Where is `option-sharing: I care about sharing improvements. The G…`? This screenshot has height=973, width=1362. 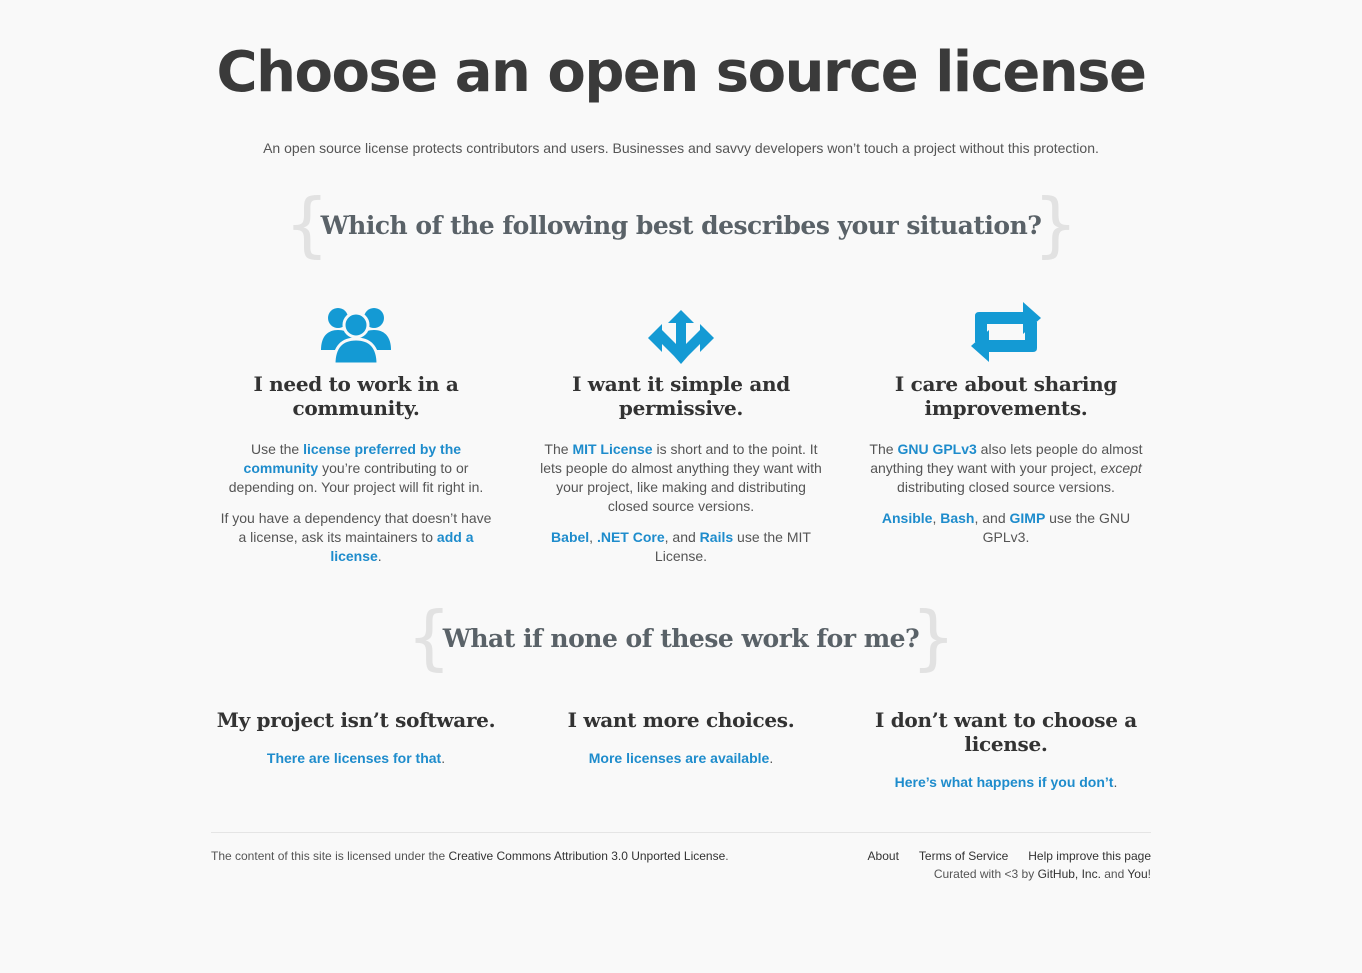 option-sharing: I care about sharing improvements. The G… is located at coordinates (1006, 437).